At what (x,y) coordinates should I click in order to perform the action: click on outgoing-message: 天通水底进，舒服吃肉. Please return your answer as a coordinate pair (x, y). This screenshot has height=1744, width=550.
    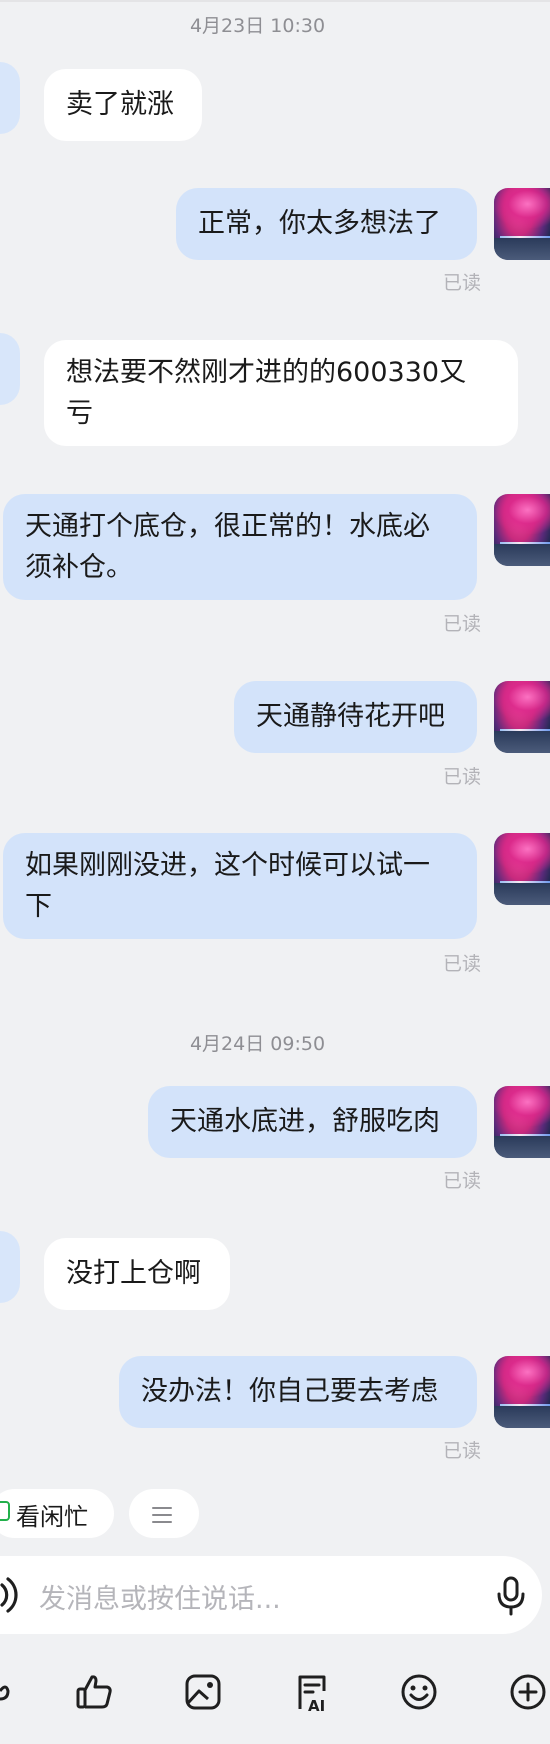
    Looking at the image, I should click on (312, 1122).